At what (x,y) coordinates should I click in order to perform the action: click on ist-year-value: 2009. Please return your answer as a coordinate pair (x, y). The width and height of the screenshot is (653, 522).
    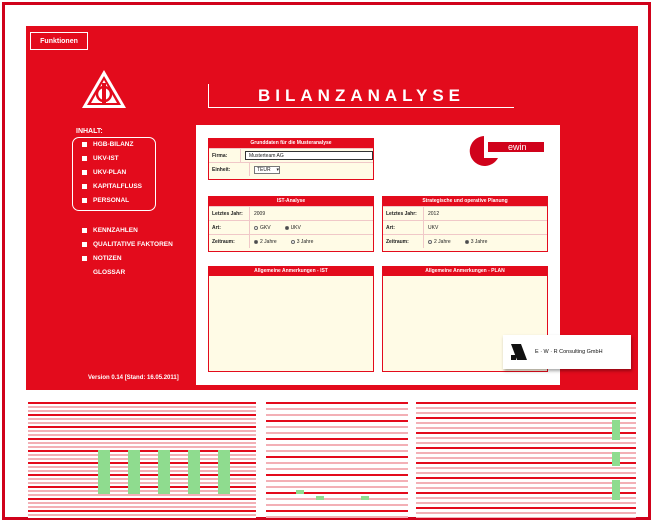
    Looking at the image, I should click on (311, 213).